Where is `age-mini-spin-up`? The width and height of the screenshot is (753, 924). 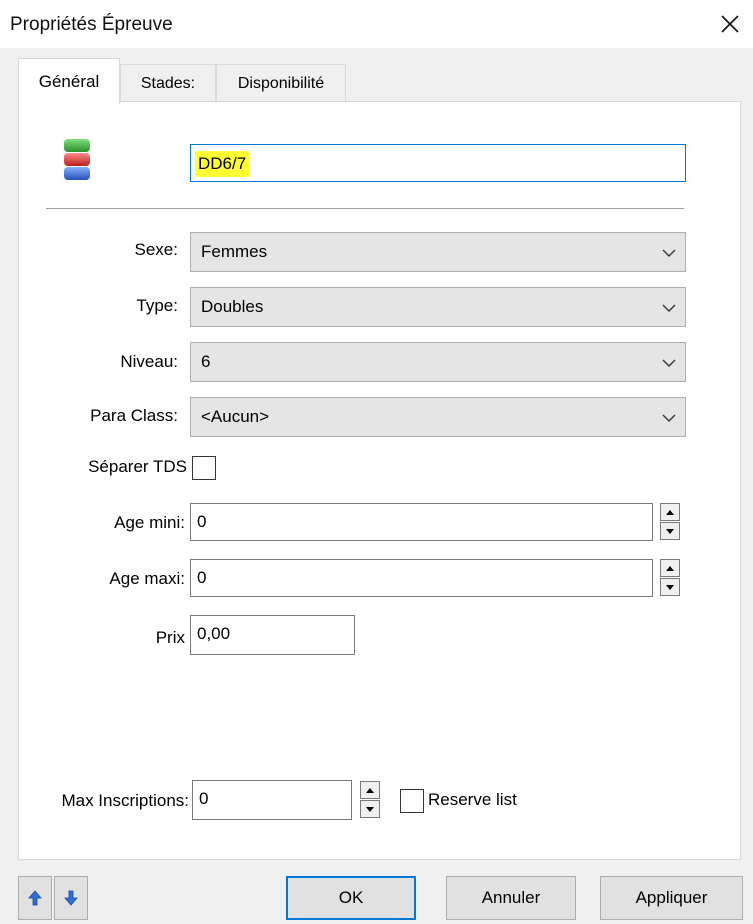 age-mini-spin-up is located at coordinates (670, 512).